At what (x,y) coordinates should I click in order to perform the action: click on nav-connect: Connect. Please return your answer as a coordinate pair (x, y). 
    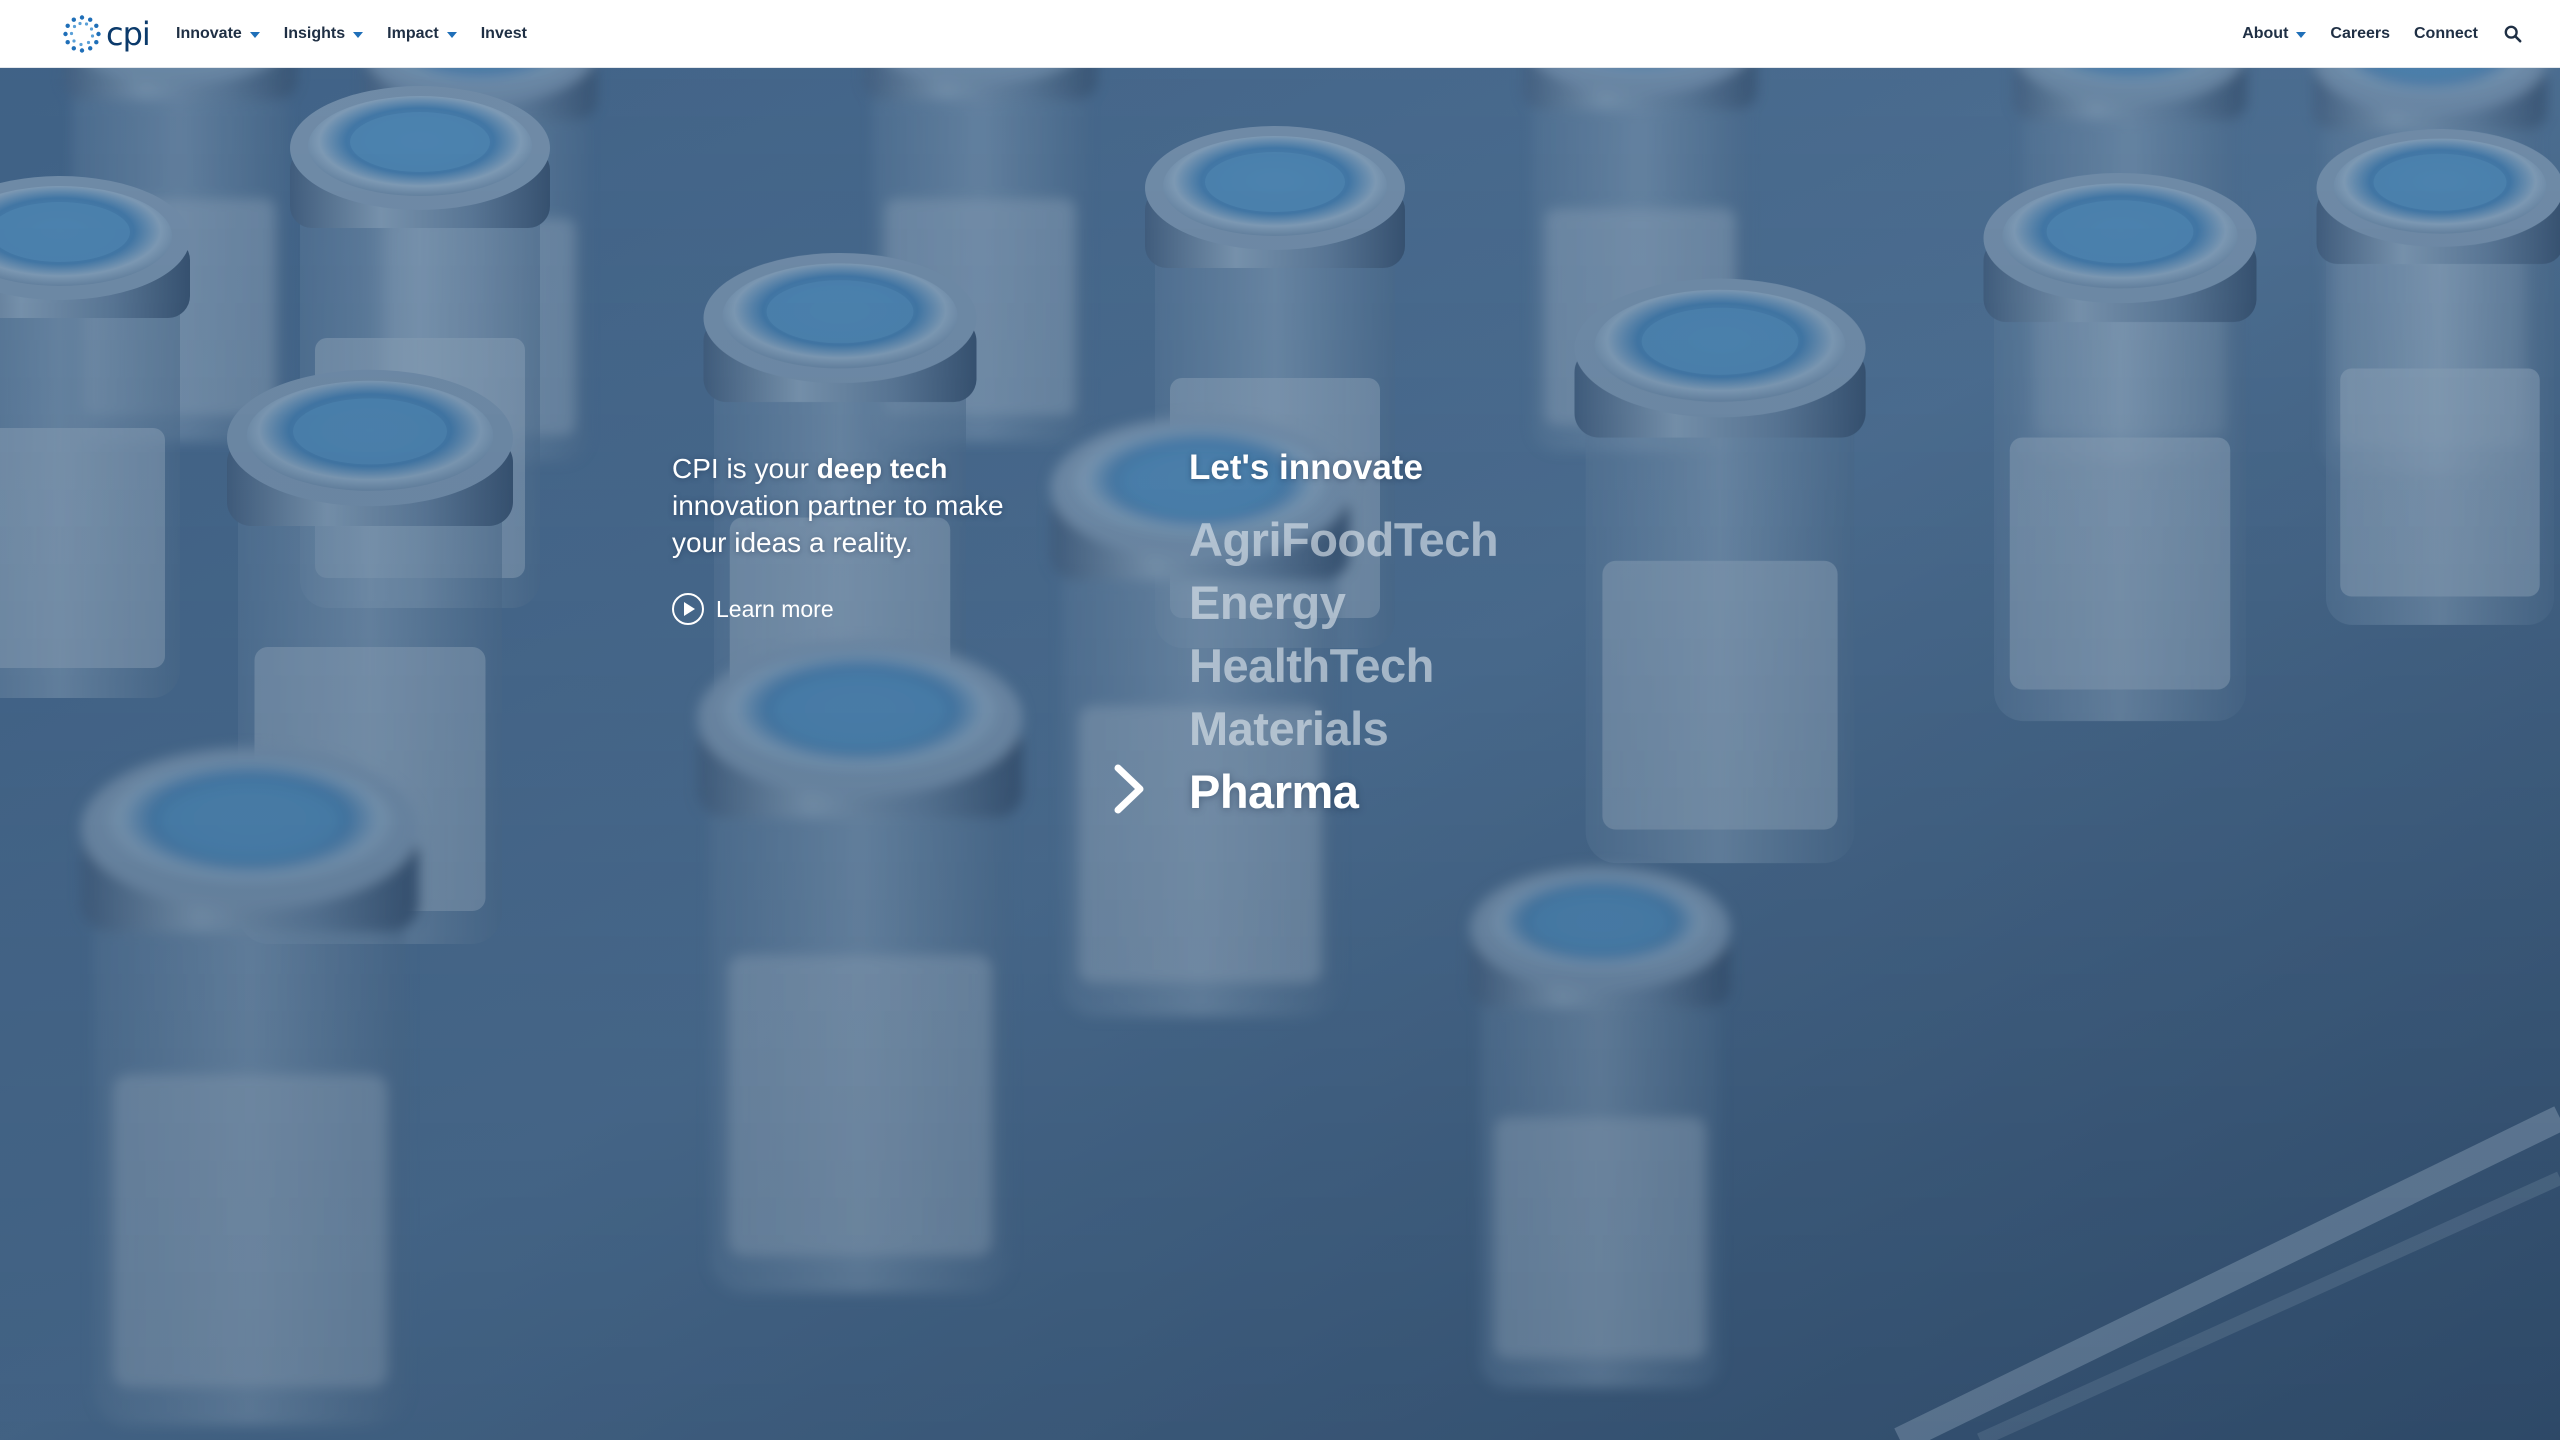
    Looking at the image, I should click on (2446, 34).